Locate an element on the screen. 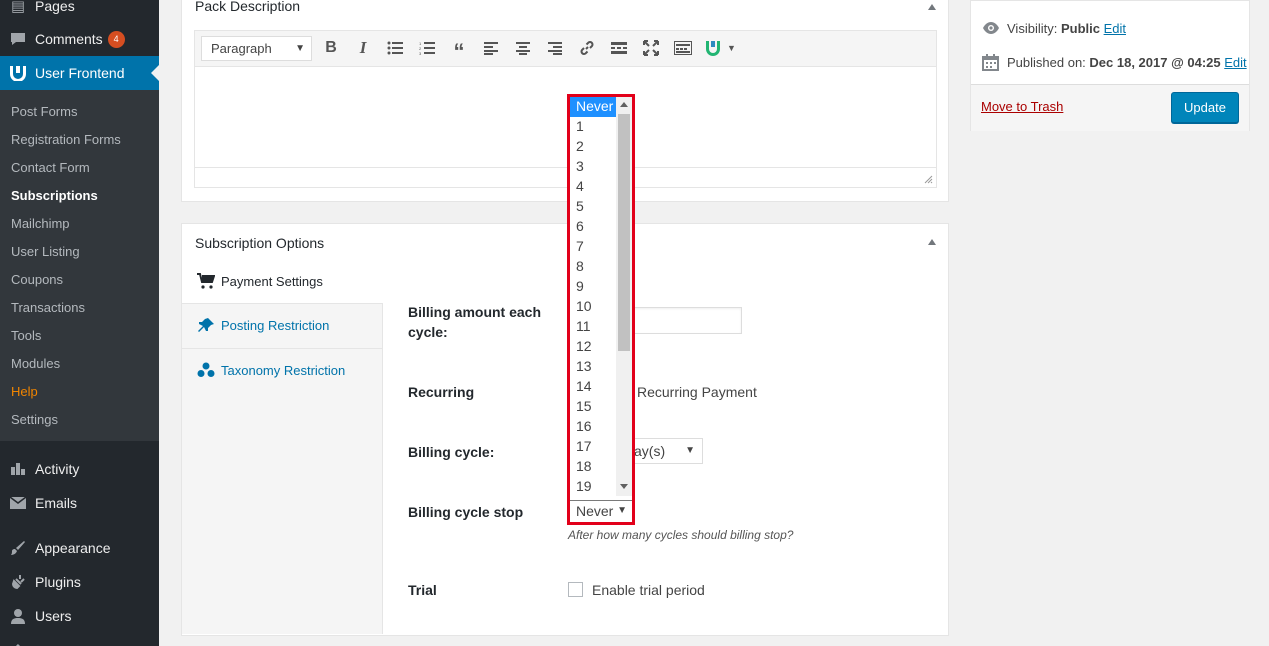  dropdown-option: 17 is located at coordinates (593, 447).